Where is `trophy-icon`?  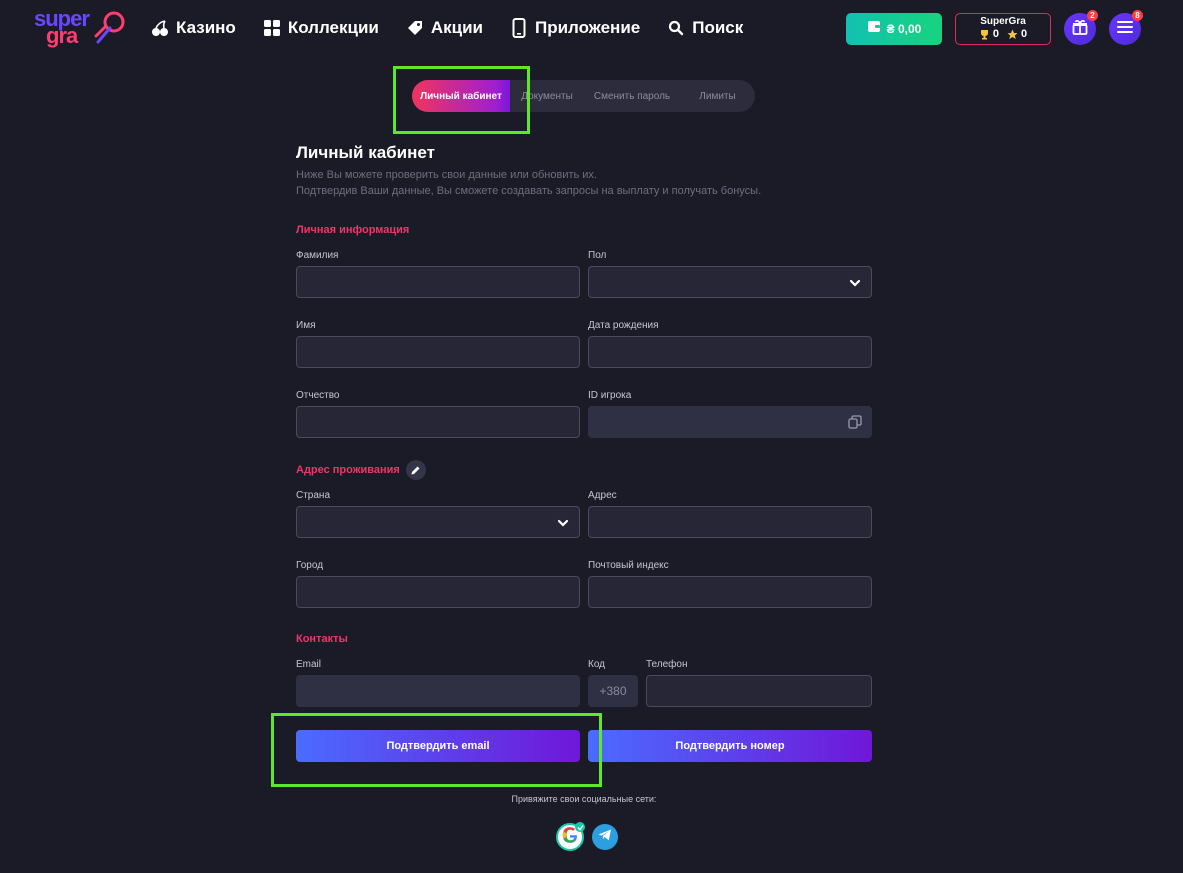 trophy-icon is located at coordinates (984, 34).